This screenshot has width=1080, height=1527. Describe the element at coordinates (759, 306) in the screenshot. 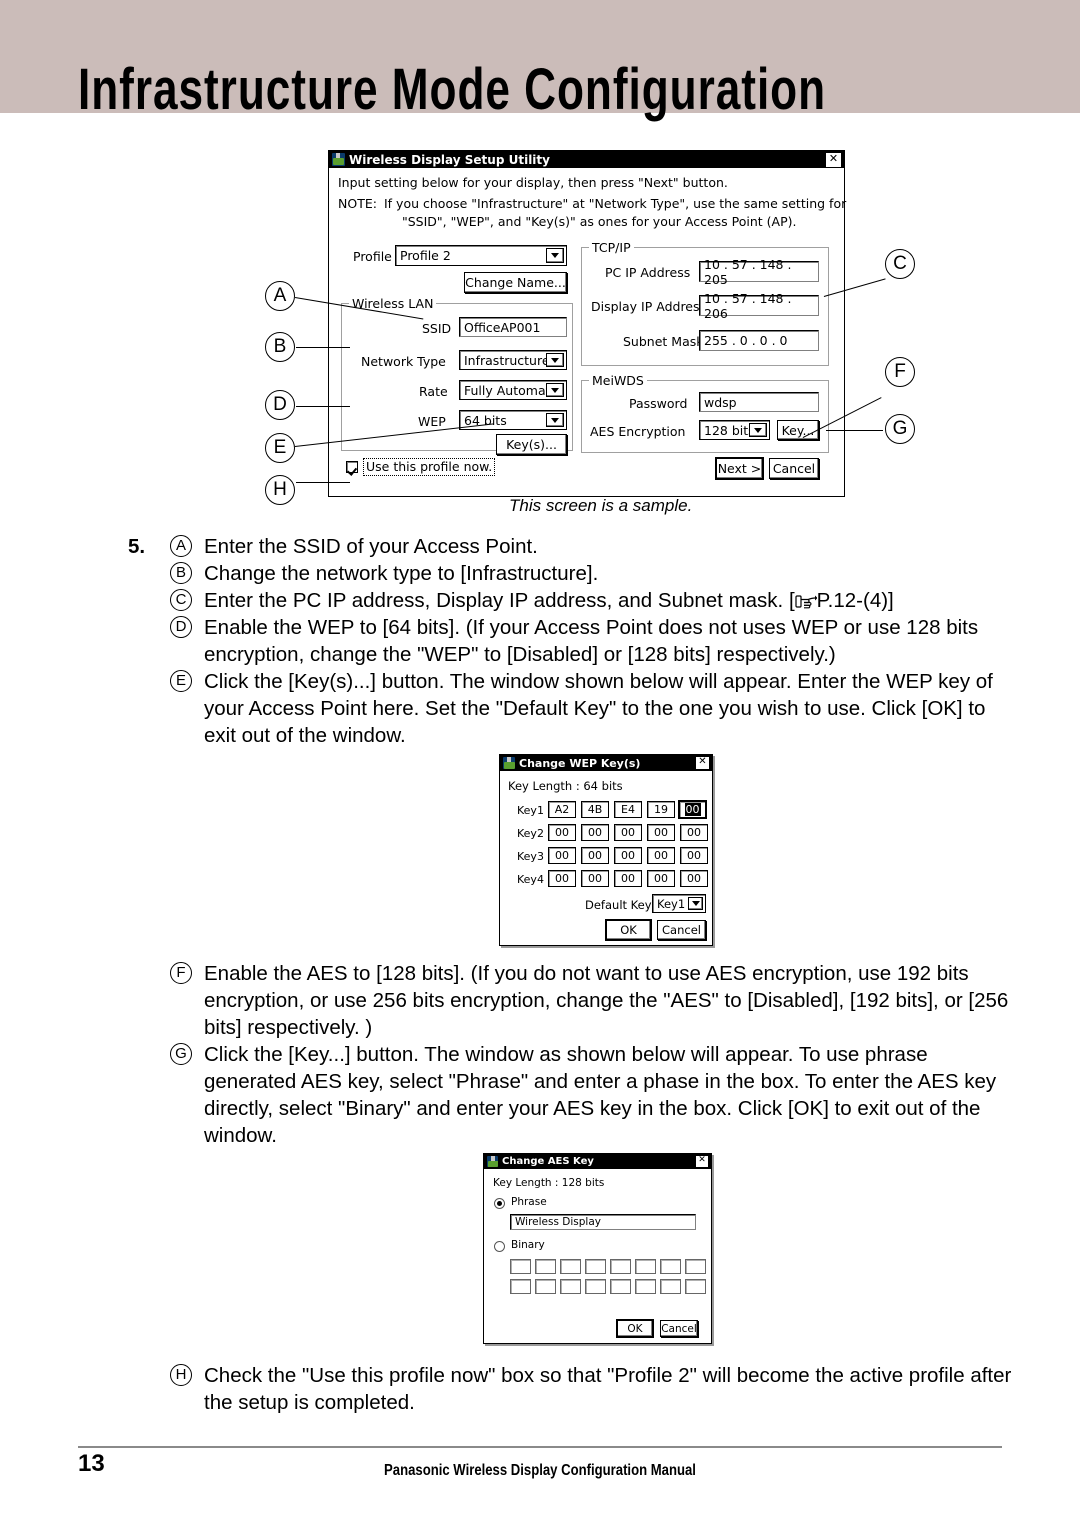

I see `display-ip-input: 10 . 57 . 148 . 206` at that location.